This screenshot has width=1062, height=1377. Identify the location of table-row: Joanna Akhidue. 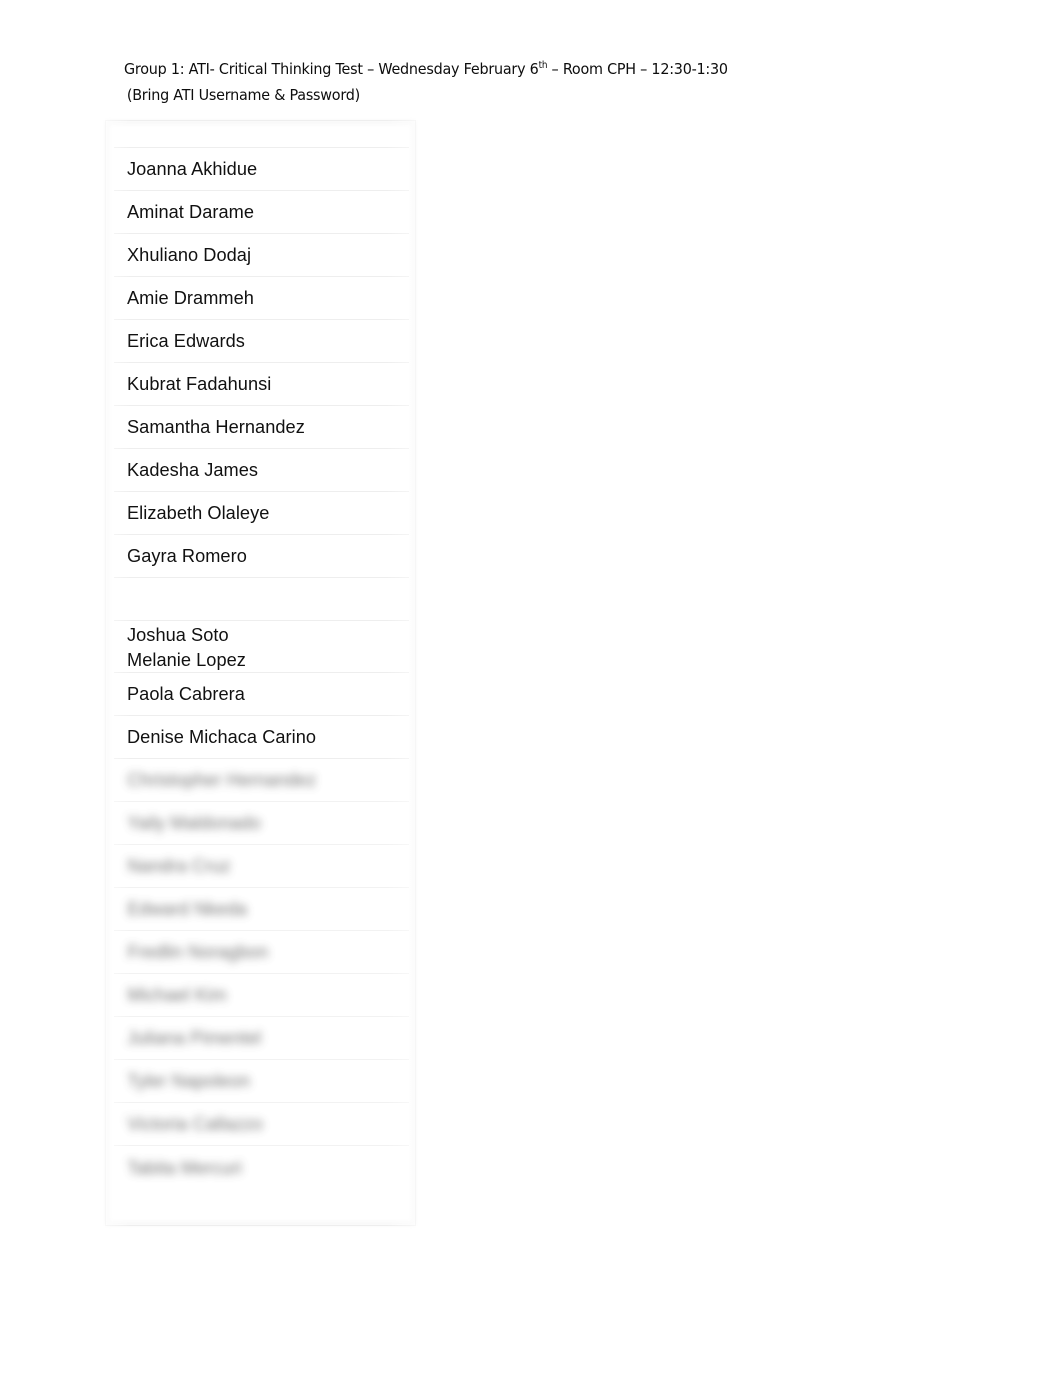
(261, 169).